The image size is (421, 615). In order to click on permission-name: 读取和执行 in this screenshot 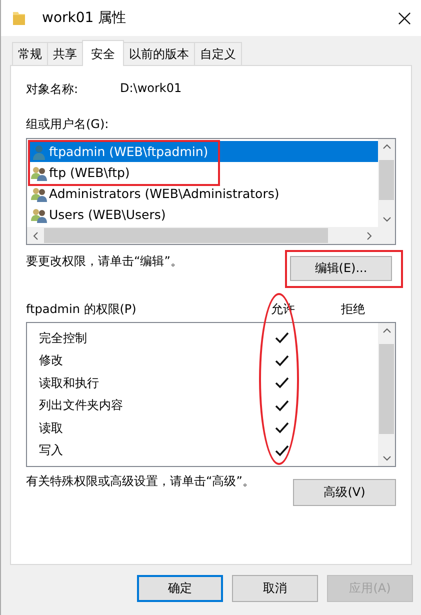, I will do `click(69, 383)`.